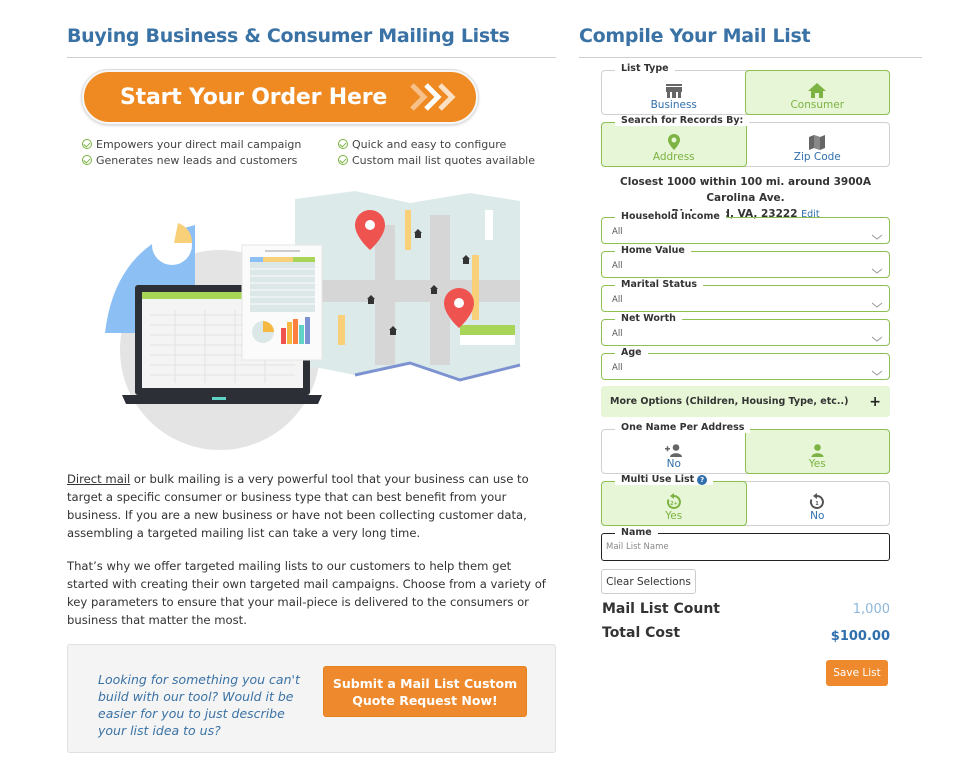  I want to click on rotate-1-icon: 1, so click(817, 501).